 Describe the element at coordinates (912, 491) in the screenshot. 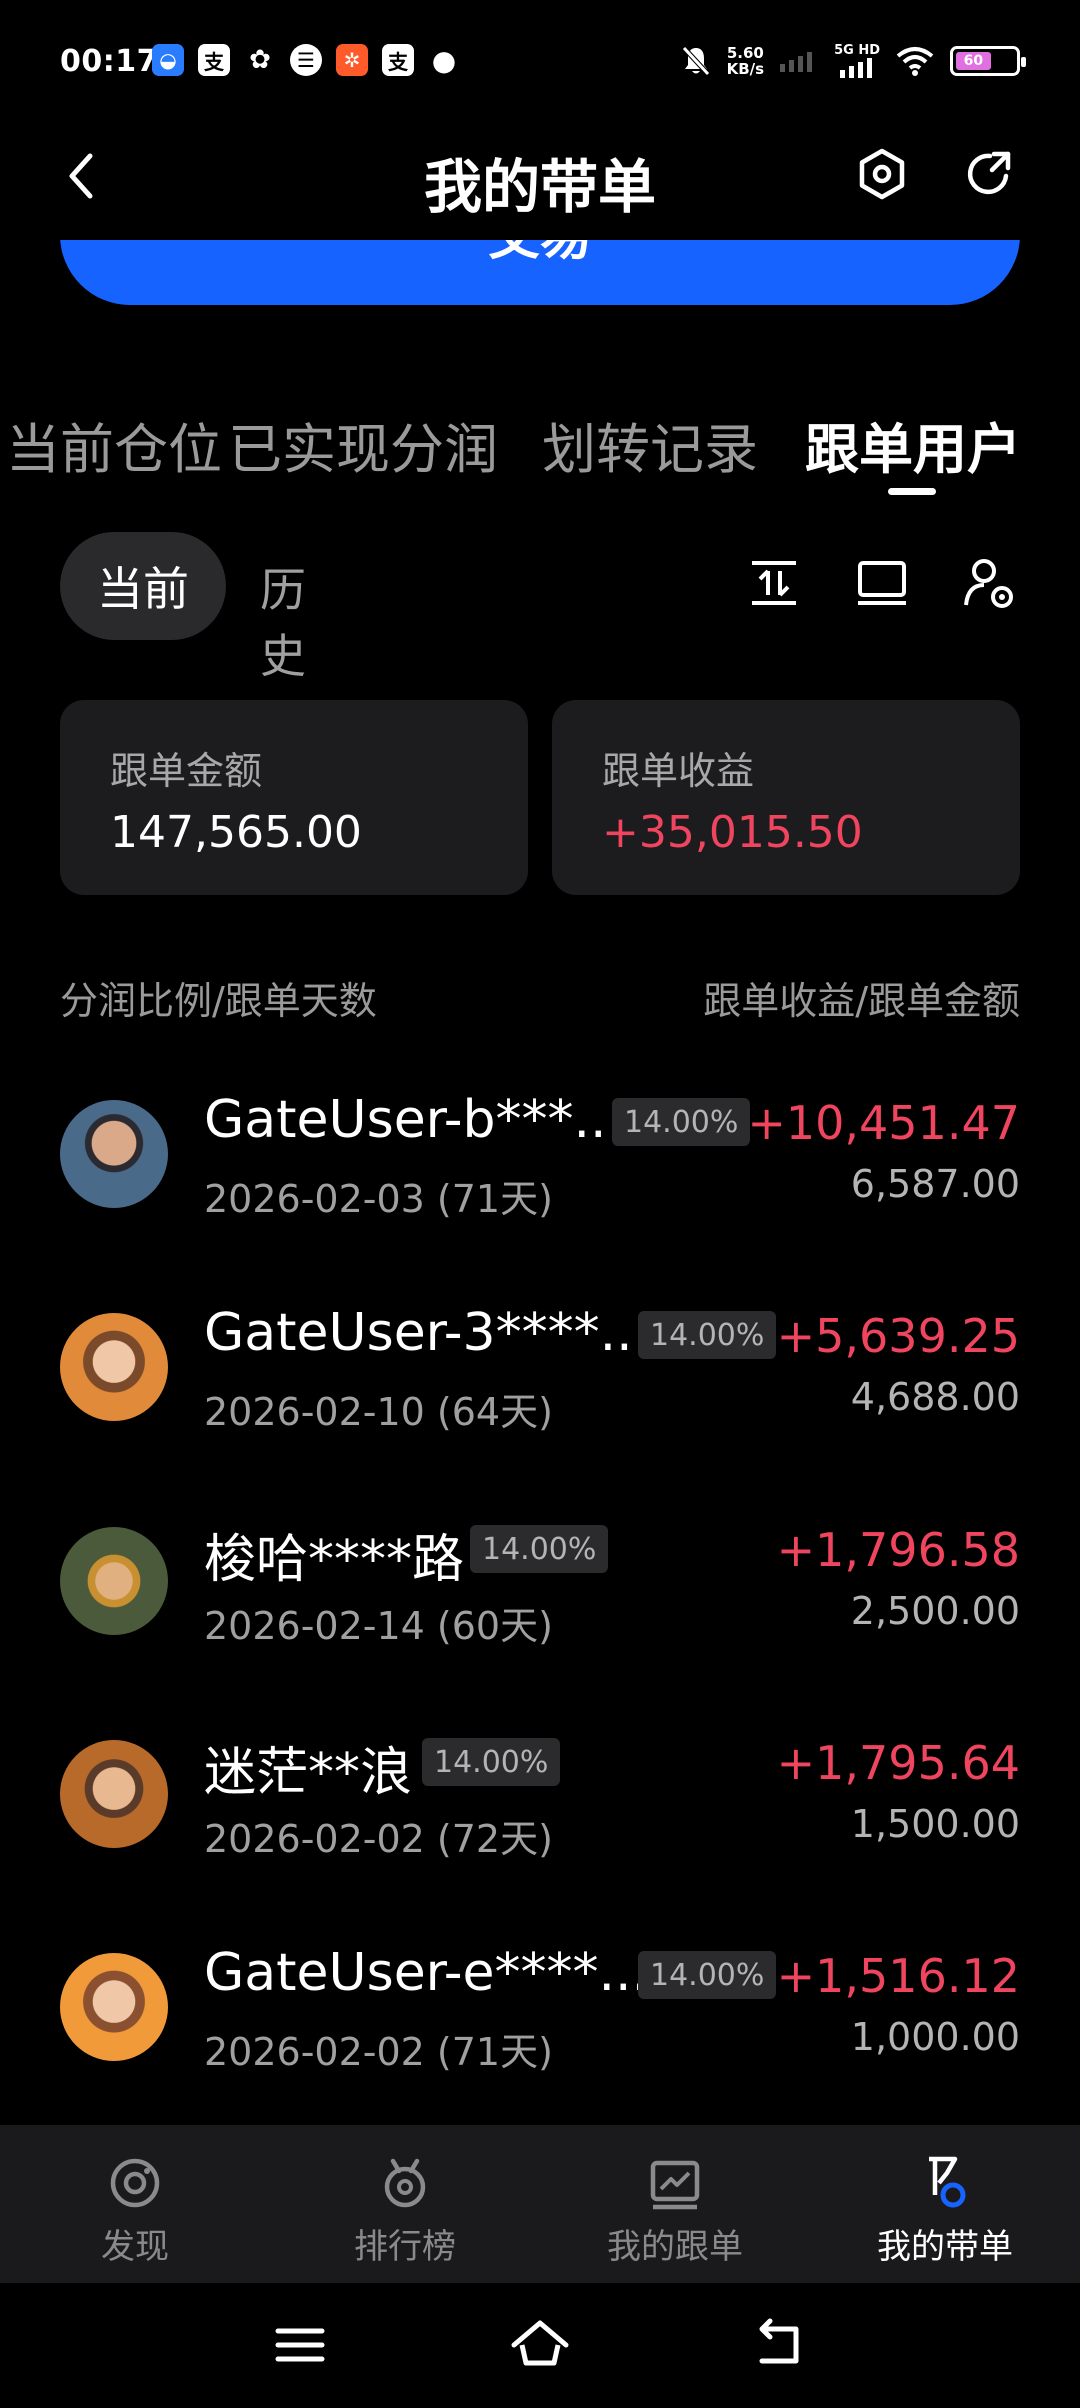

I see `tab-indicator` at that location.